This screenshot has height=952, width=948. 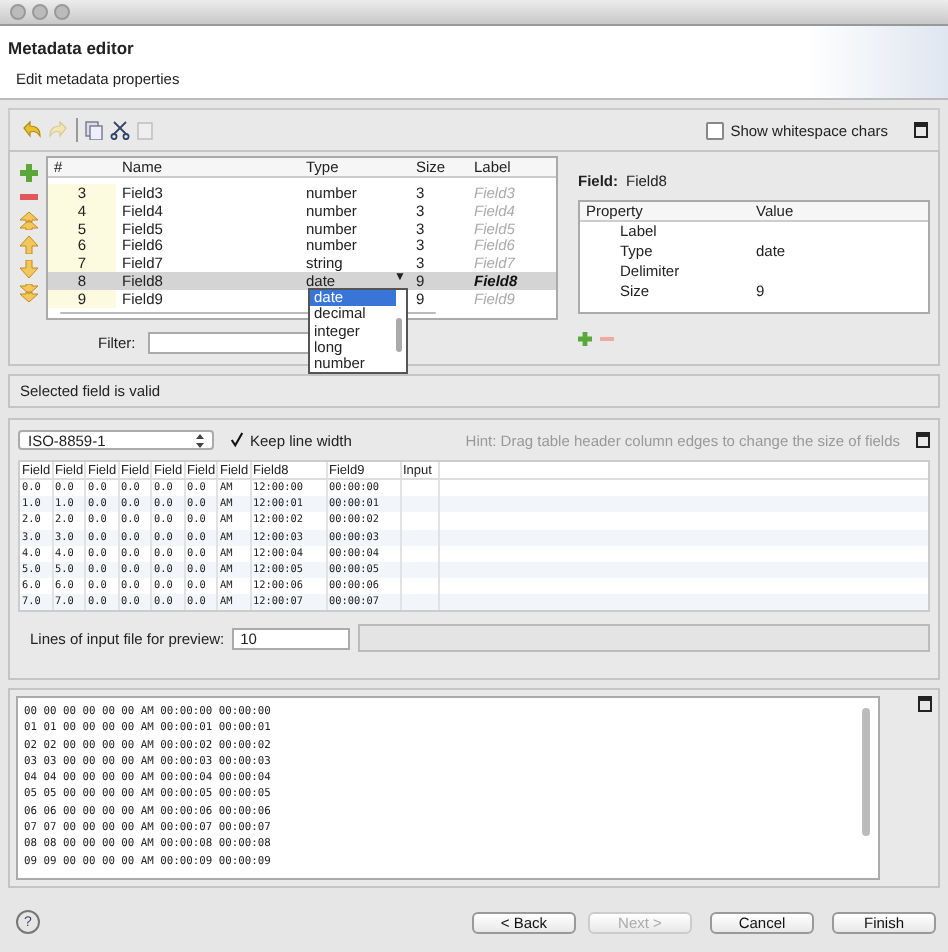 What do you see at coordinates (72, 48) in the screenshot?
I see `page-title: Metadata editor` at bounding box center [72, 48].